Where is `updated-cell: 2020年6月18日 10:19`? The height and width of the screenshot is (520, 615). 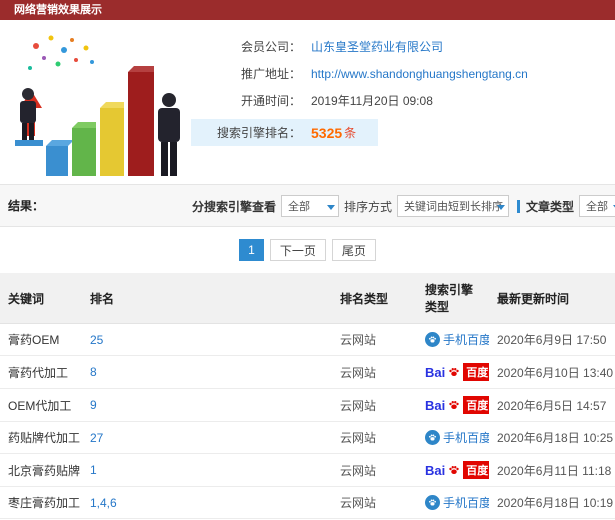 updated-cell: 2020年6月18日 10:19 is located at coordinates (552, 502).